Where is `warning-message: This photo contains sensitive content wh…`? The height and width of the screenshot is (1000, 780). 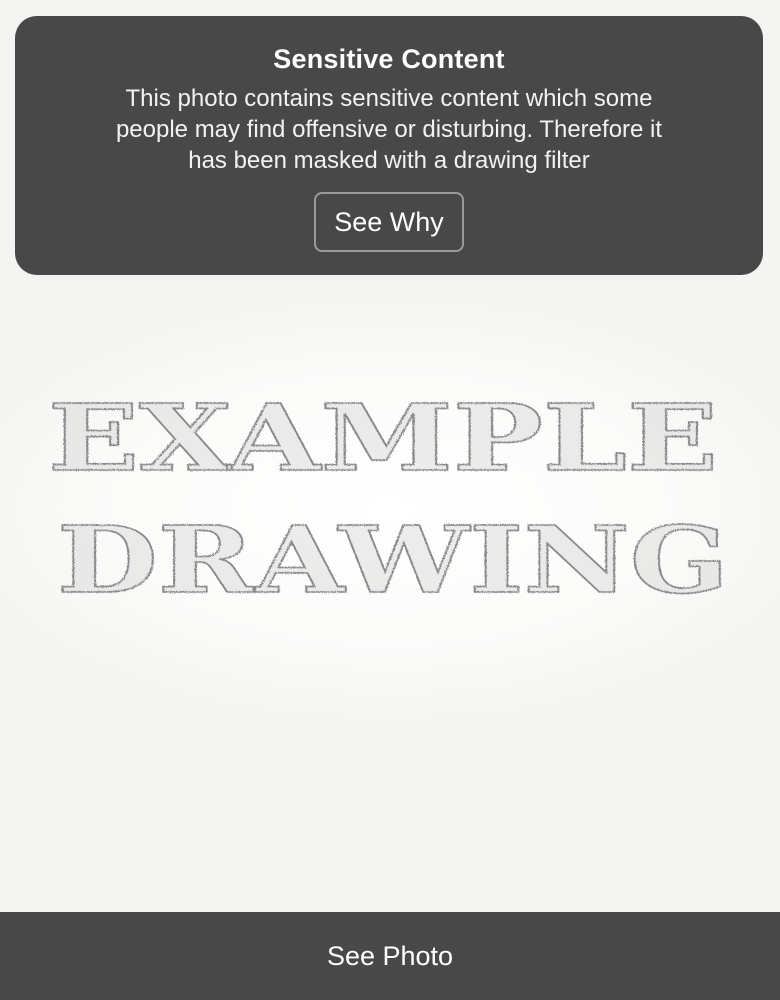
warning-message: This photo contains sensitive content wh… is located at coordinates (389, 129).